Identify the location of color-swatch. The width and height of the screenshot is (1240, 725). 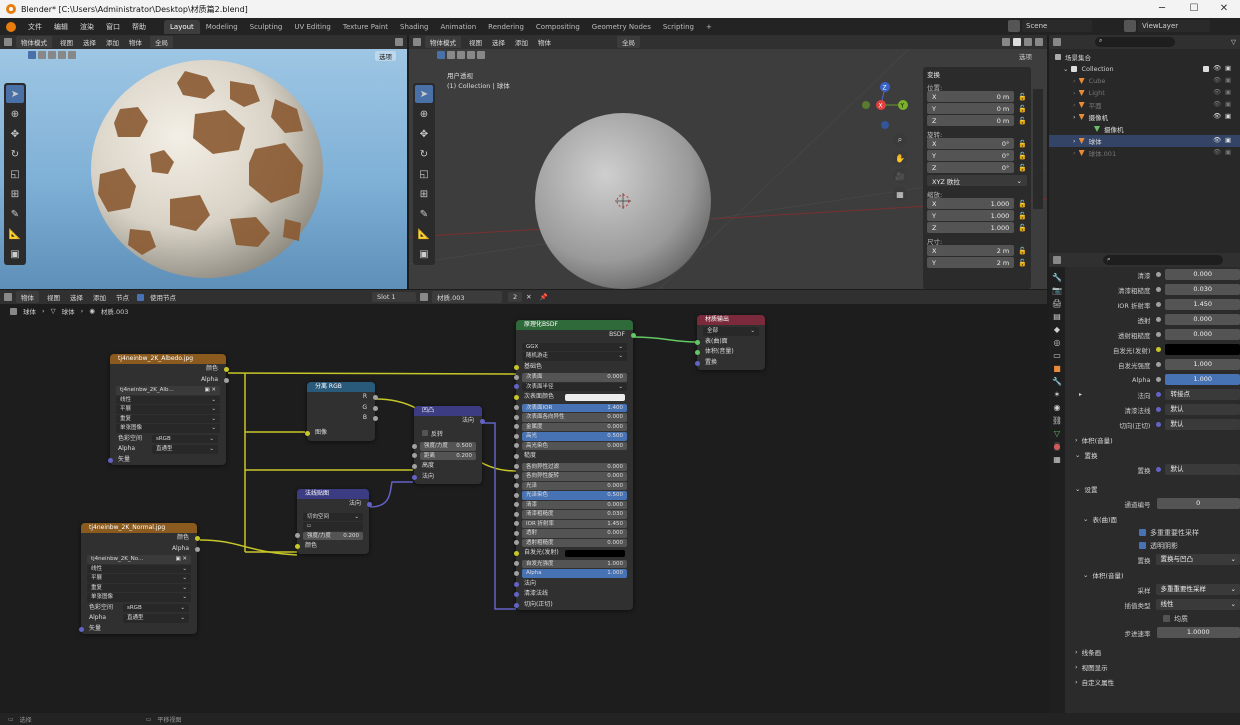
(595, 397).